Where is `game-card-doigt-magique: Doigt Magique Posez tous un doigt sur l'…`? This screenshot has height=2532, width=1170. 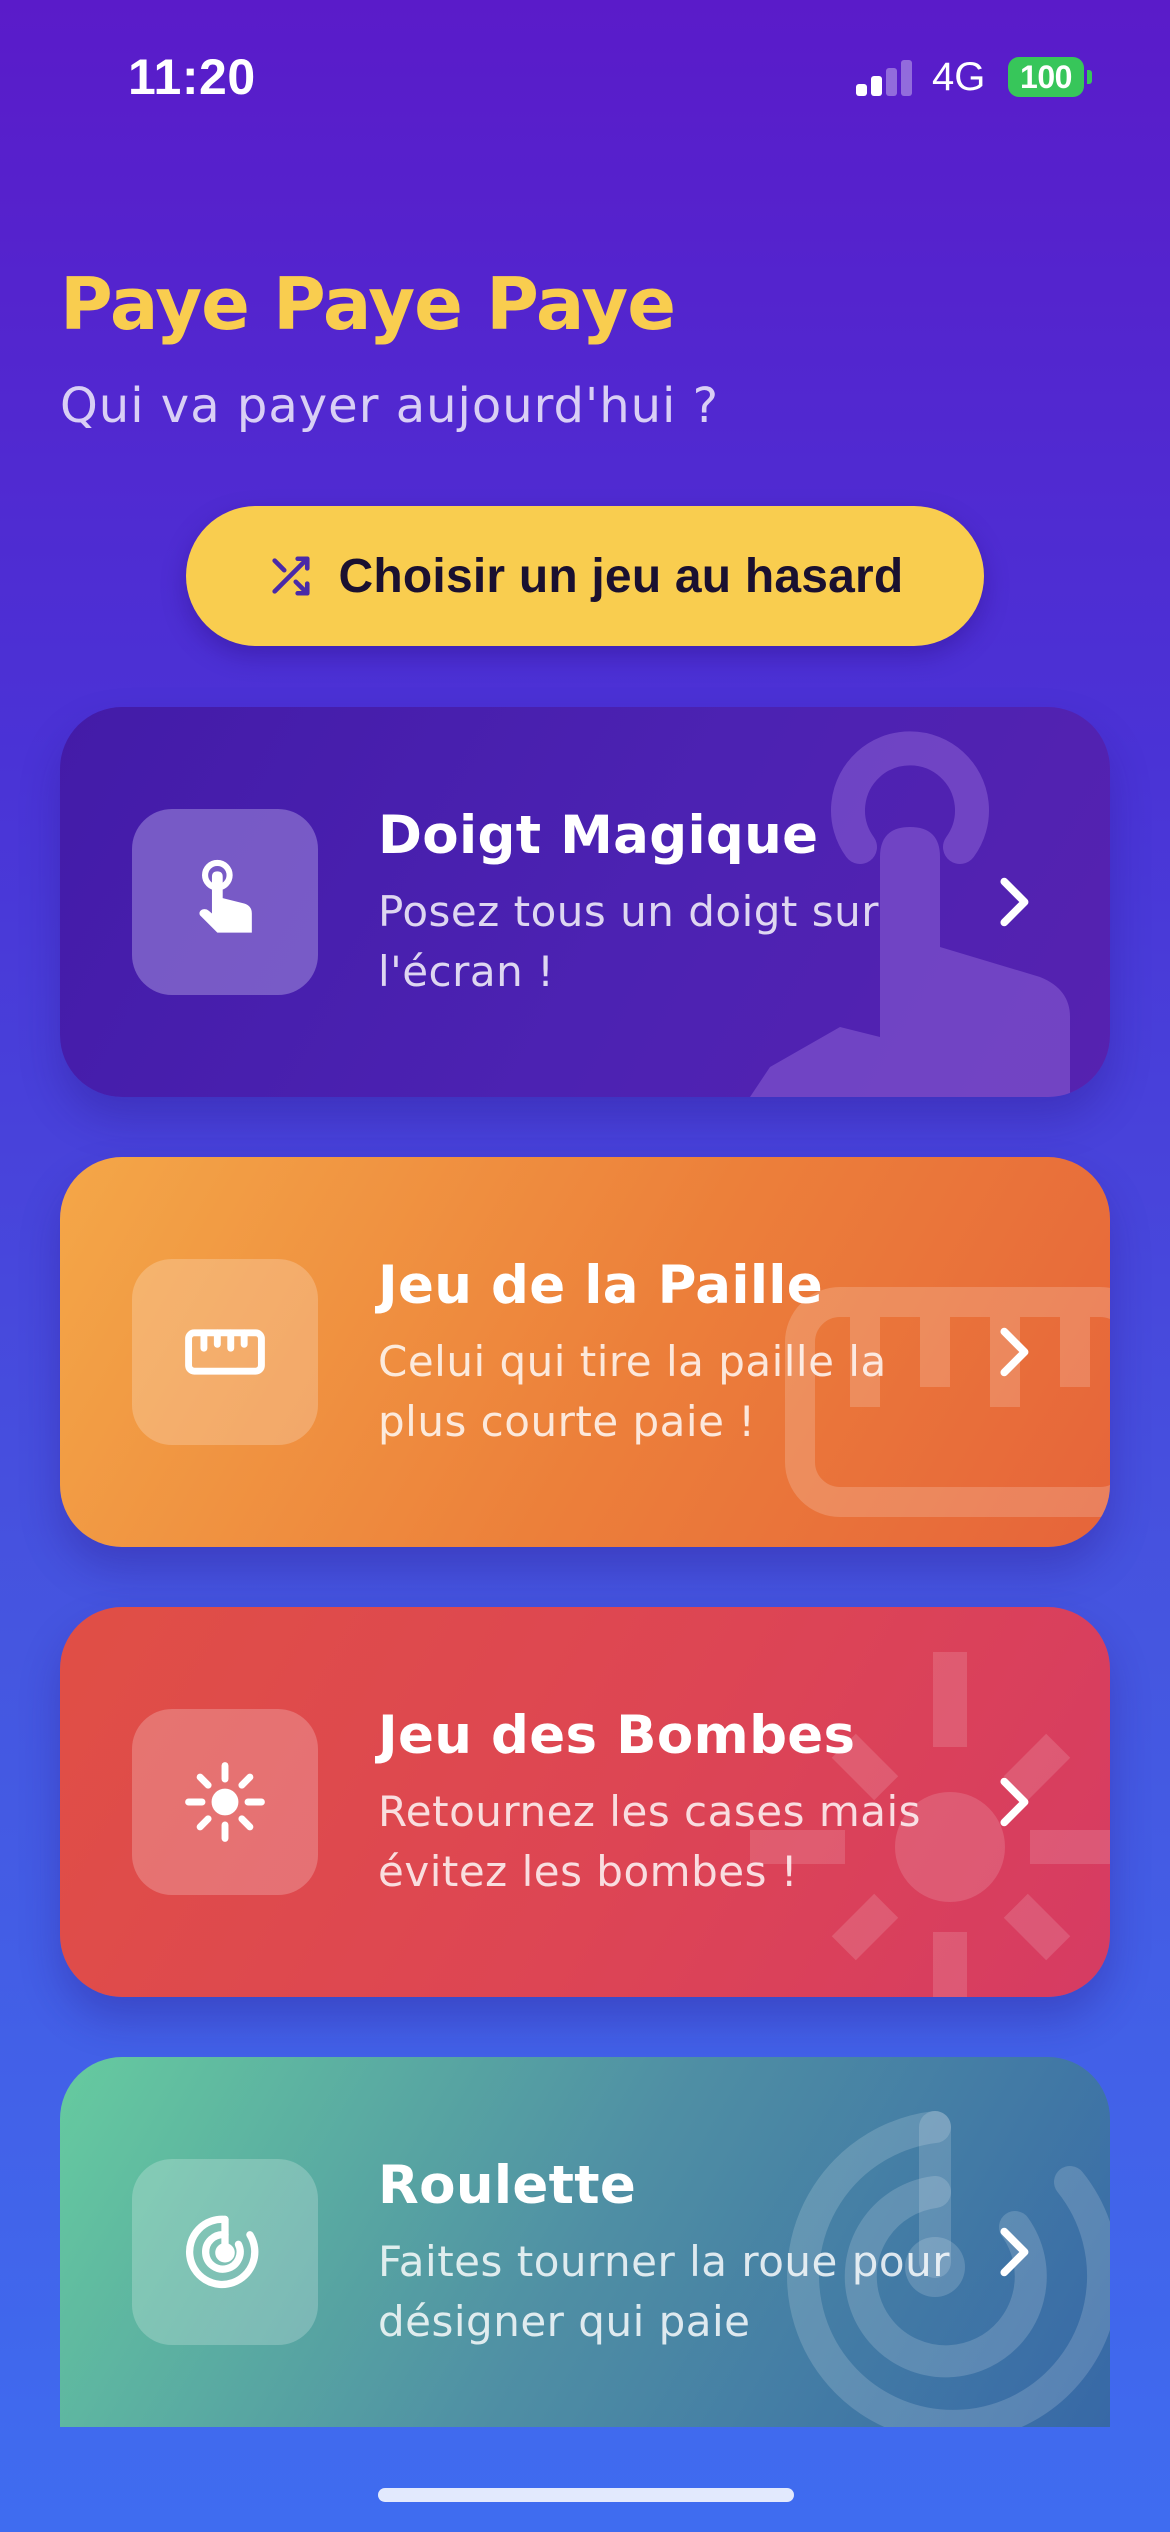
game-card-doigt-magique: Doigt Magique Posez tous un doigt sur l'… is located at coordinates (585, 902).